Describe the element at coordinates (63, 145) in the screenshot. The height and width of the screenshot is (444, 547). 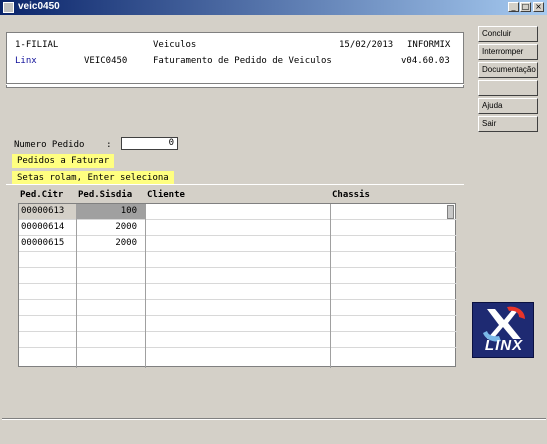
I see `order-number-label: Numero Pedido :` at that location.